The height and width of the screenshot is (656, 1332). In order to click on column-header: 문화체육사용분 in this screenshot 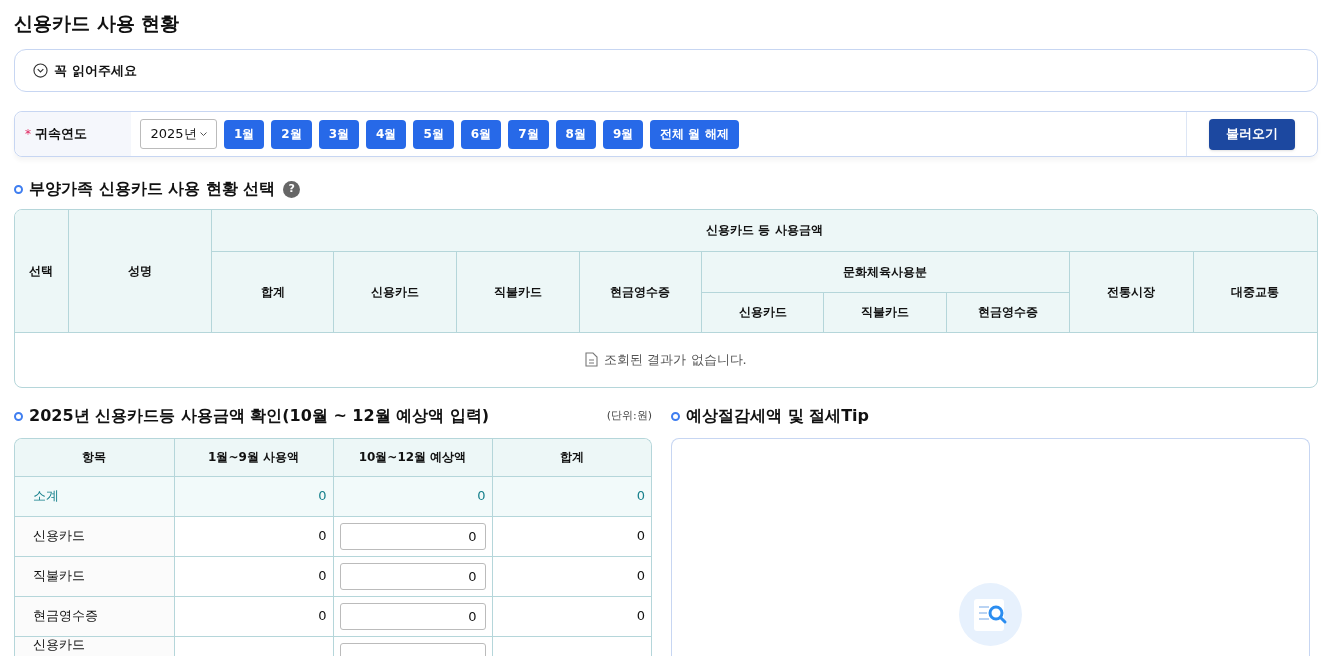, I will do `click(885, 271)`.